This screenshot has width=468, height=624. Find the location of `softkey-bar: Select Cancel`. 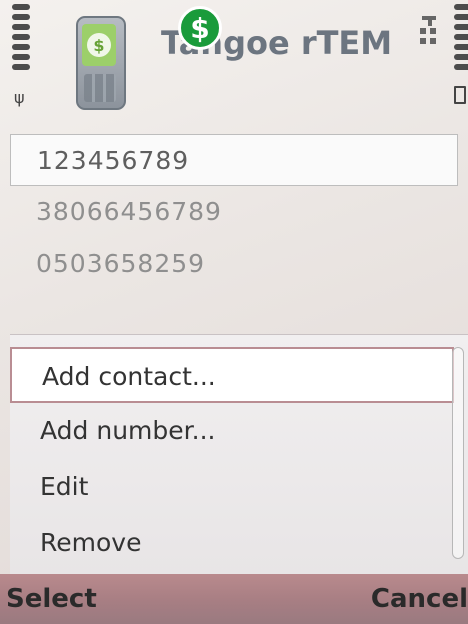

softkey-bar: Select Cancel is located at coordinates (234, 599).